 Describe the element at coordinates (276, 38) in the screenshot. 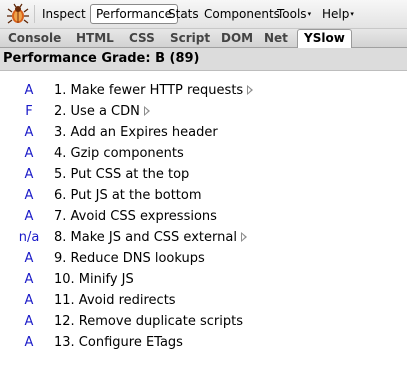

I see `tab-net: Net` at that location.